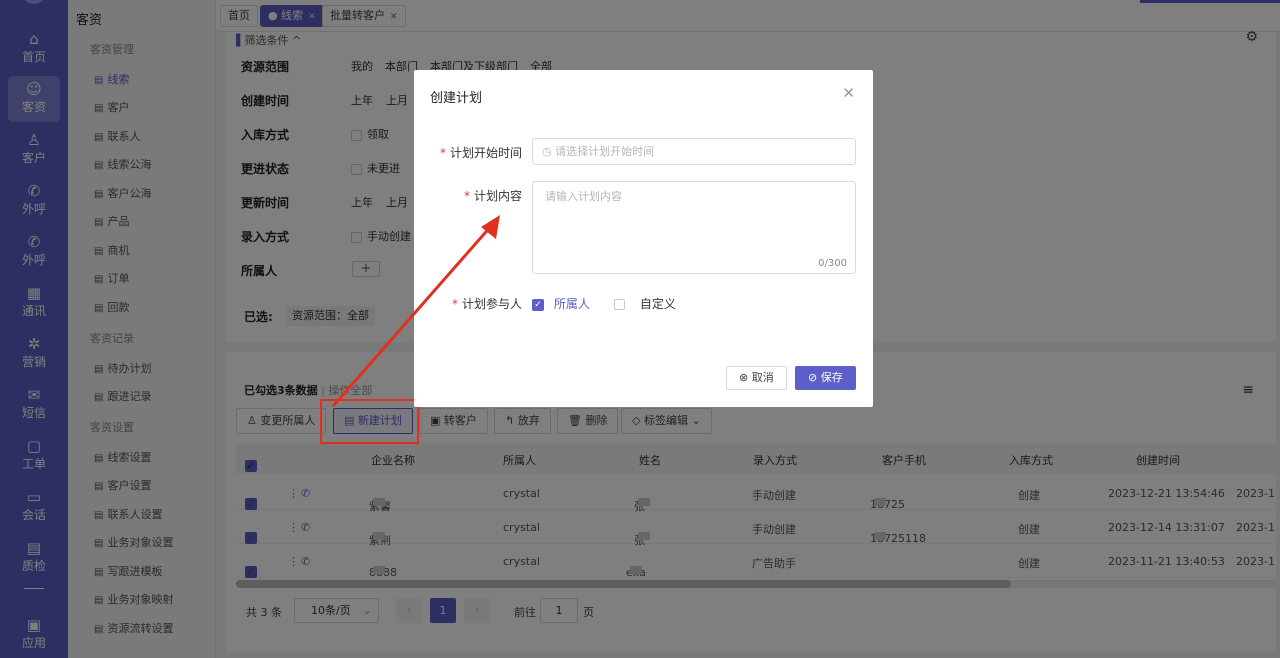 Image resolution: width=1280 pixels, height=658 pixels. Describe the element at coordinates (549, 151) in the screenshot. I see `clock-icon: ◷` at that location.